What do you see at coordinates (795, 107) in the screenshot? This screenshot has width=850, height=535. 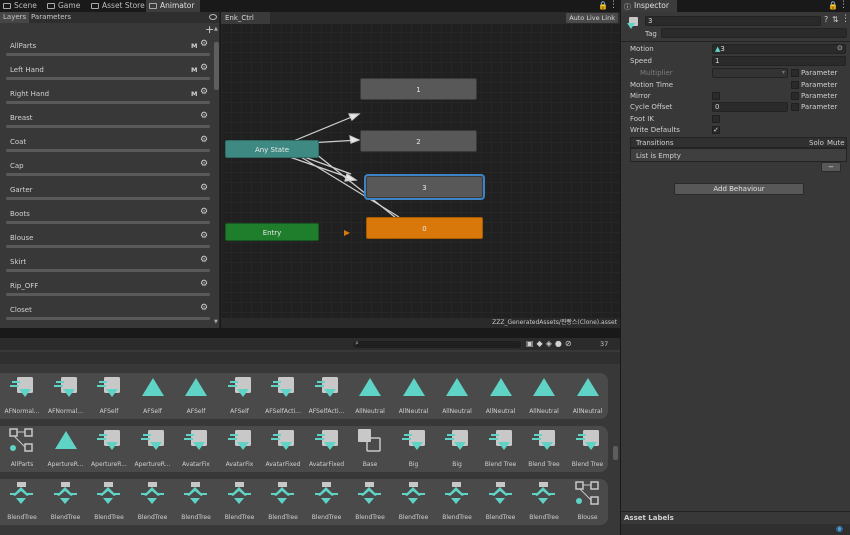 I see `cycle-offset-parameter-checkbox` at bounding box center [795, 107].